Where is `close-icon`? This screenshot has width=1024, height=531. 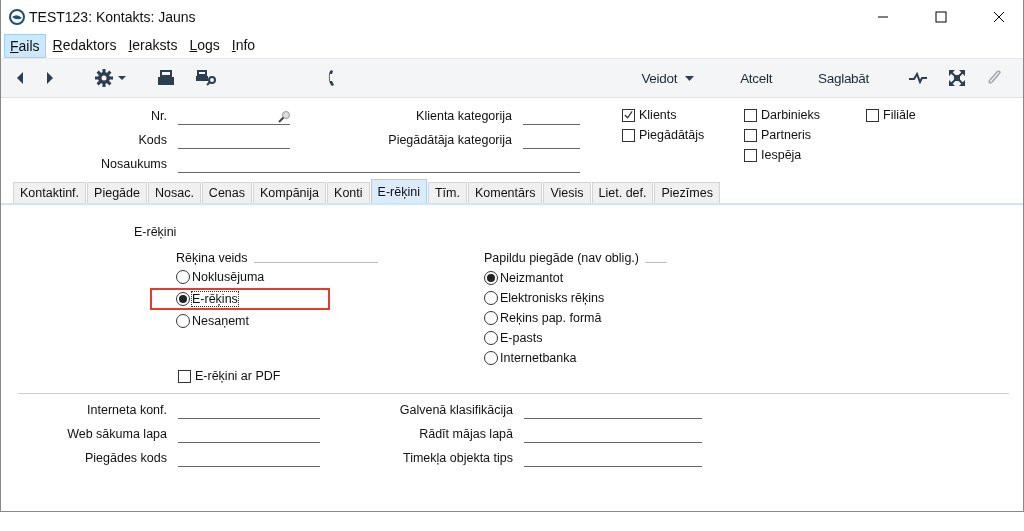
close-icon is located at coordinates (999, 17).